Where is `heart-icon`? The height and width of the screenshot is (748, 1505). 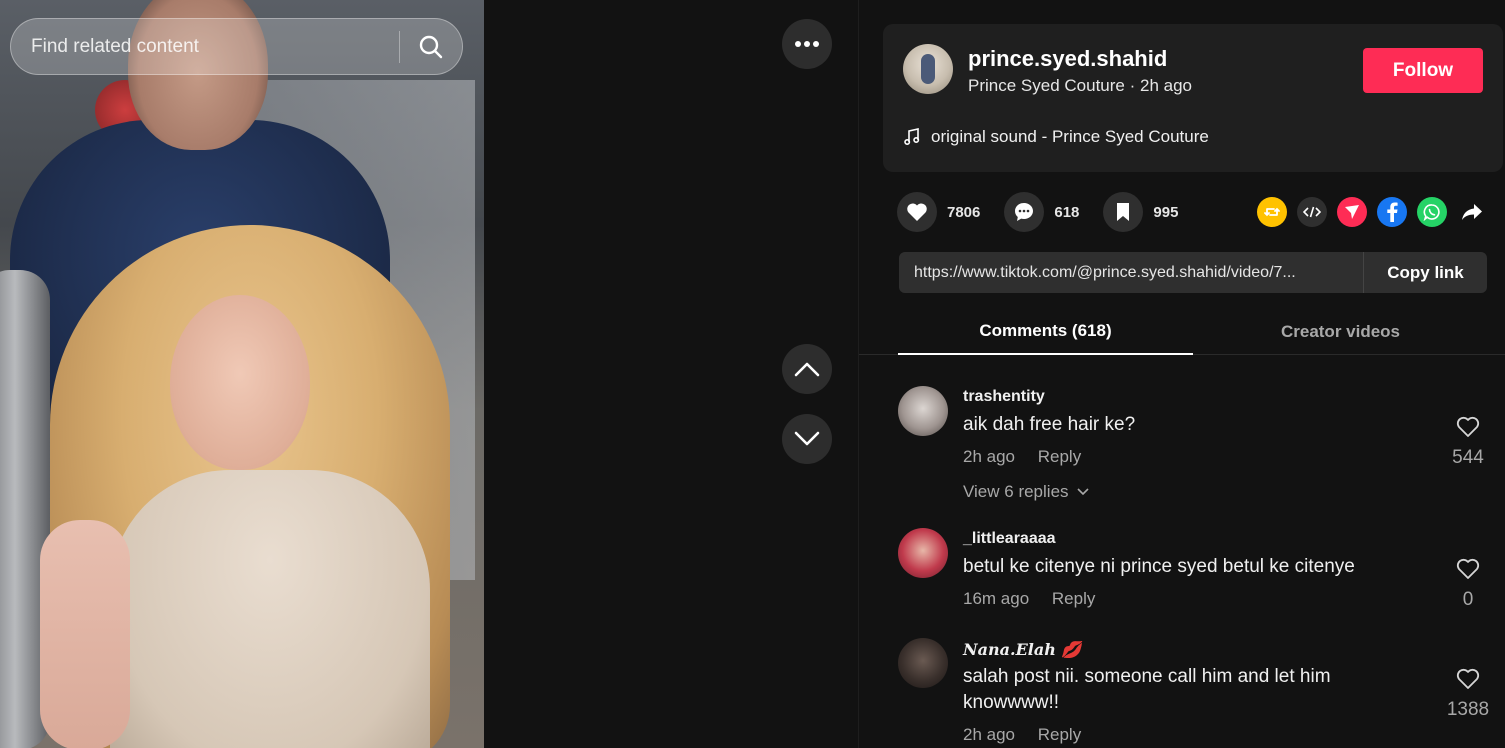 heart-icon is located at coordinates (917, 212).